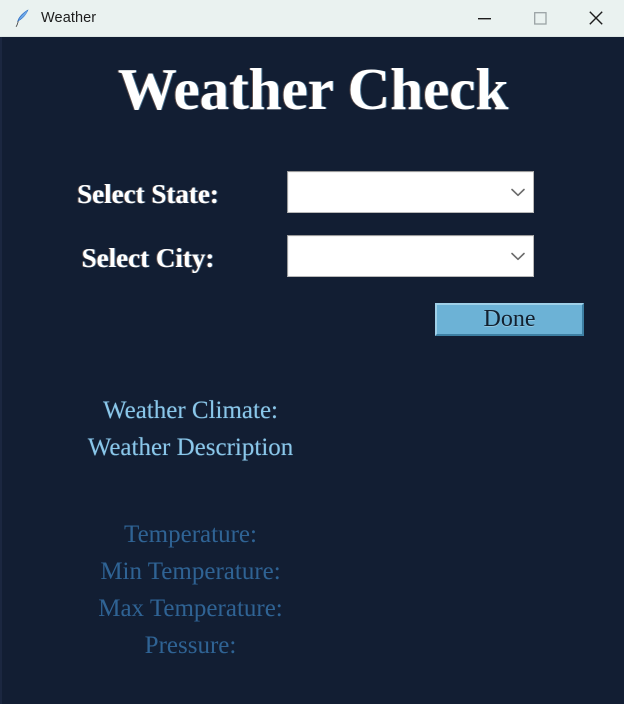 Image resolution: width=624 pixels, height=704 pixels. I want to click on select-state-label: Select State:, so click(148, 194).